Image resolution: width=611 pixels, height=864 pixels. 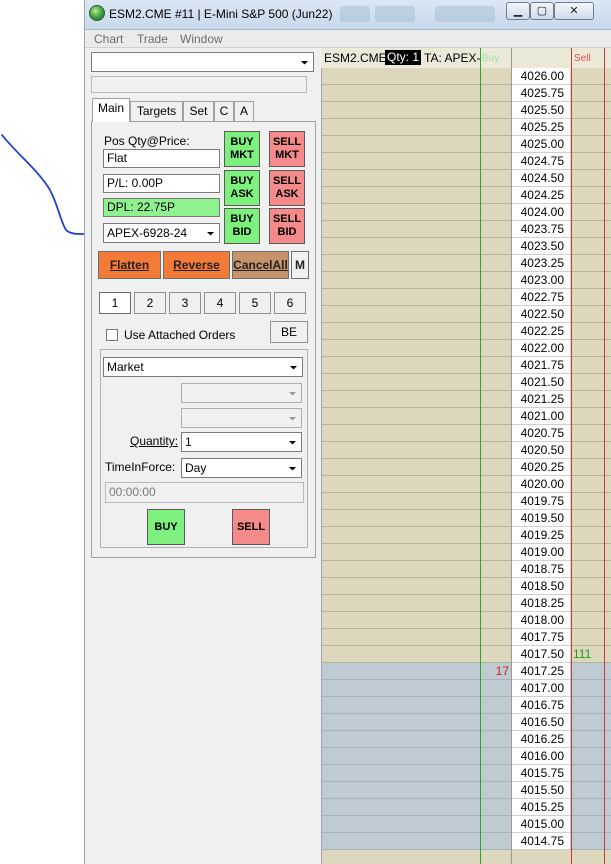 What do you see at coordinates (541, 178) in the screenshot?
I see `ladder-price: 4024.50` at bounding box center [541, 178].